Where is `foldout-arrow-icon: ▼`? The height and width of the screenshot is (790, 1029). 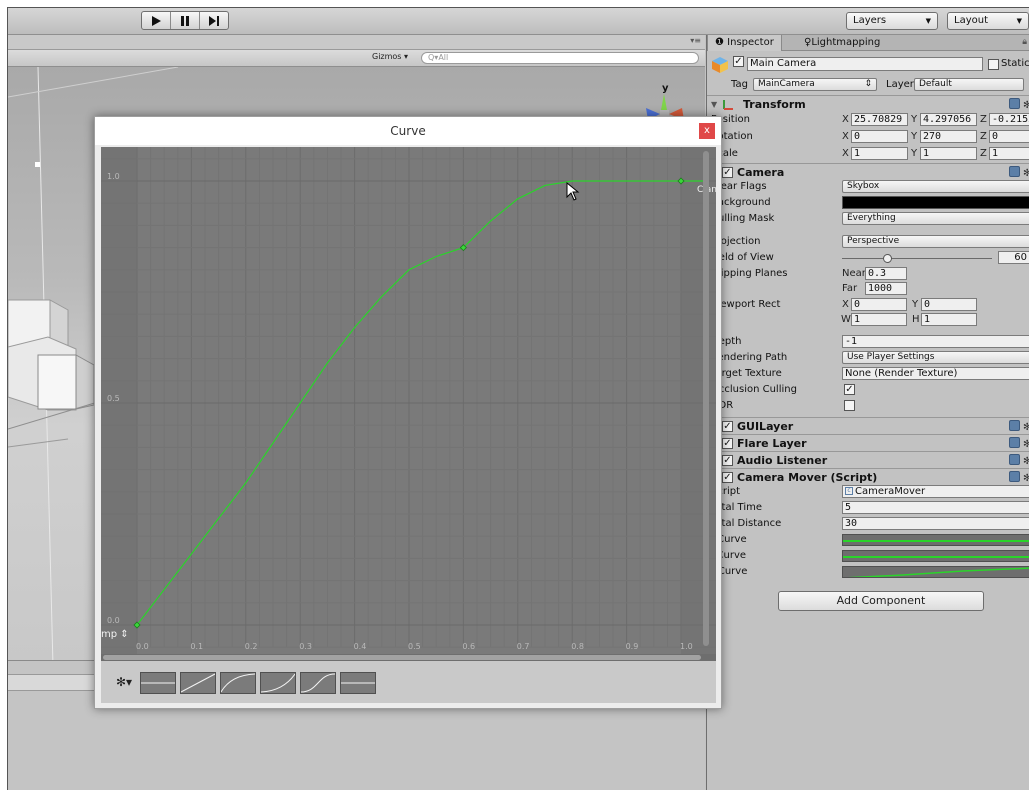
foldout-arrow-icon: ▼ is located at coordinates (714, 104).